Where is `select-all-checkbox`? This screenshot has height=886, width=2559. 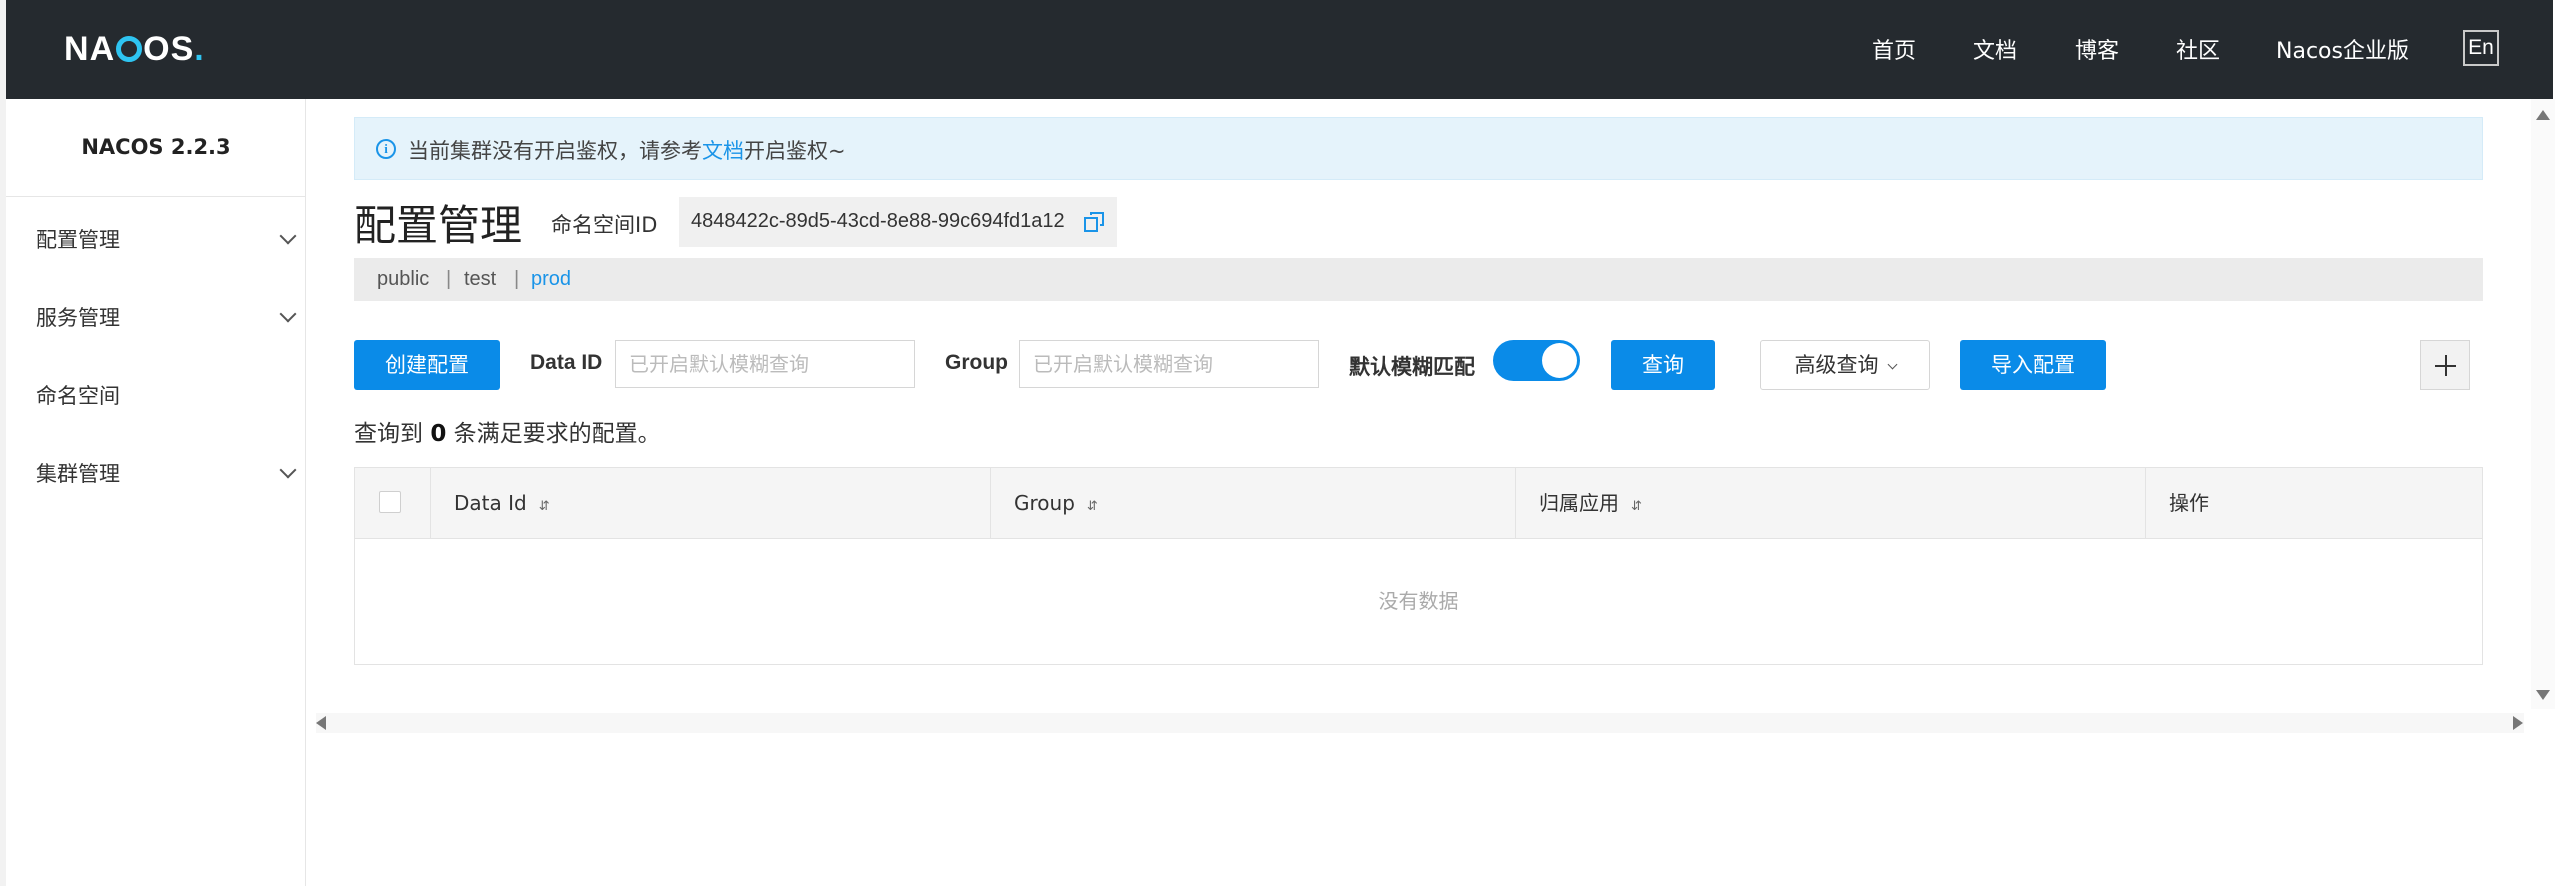
select-all-checkbox is located at coordinates (390, 502).